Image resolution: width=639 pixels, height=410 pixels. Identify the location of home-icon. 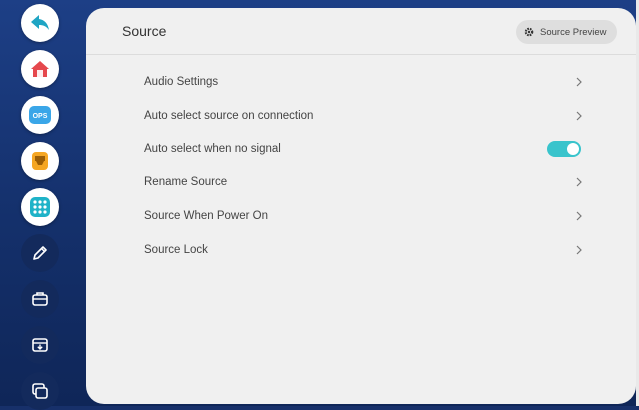
(40, 69).